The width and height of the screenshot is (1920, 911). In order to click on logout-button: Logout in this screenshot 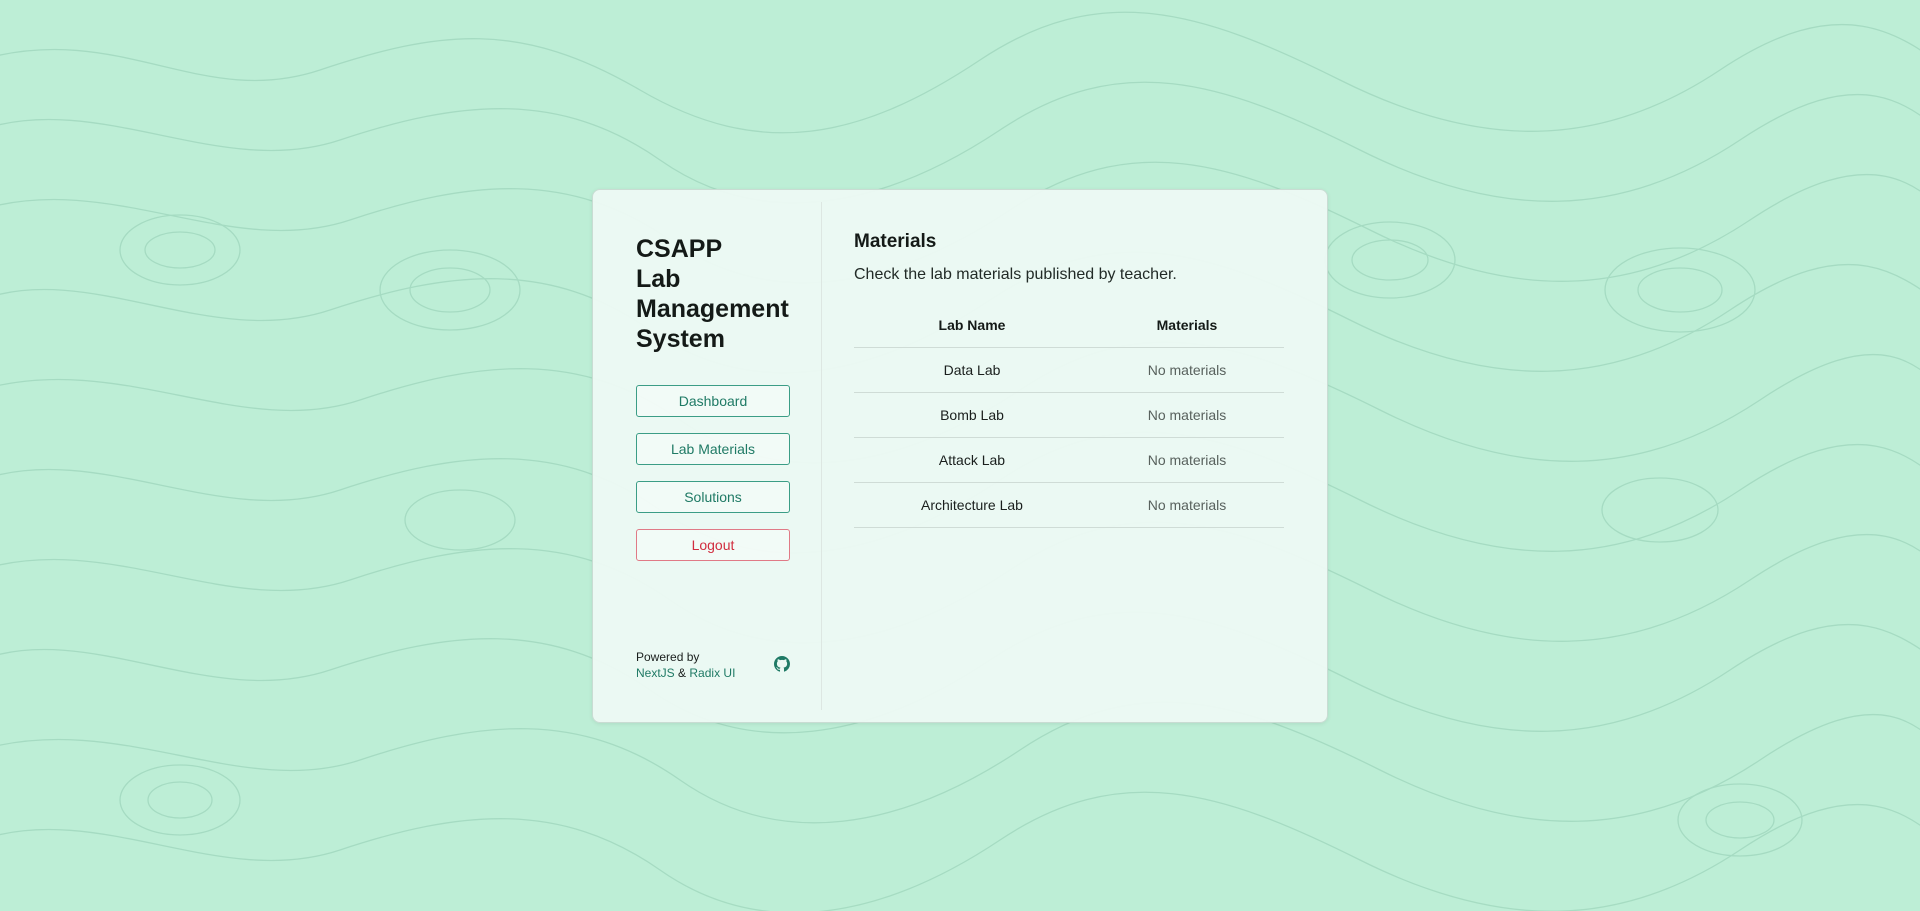, I will do `click(713, 545)`.